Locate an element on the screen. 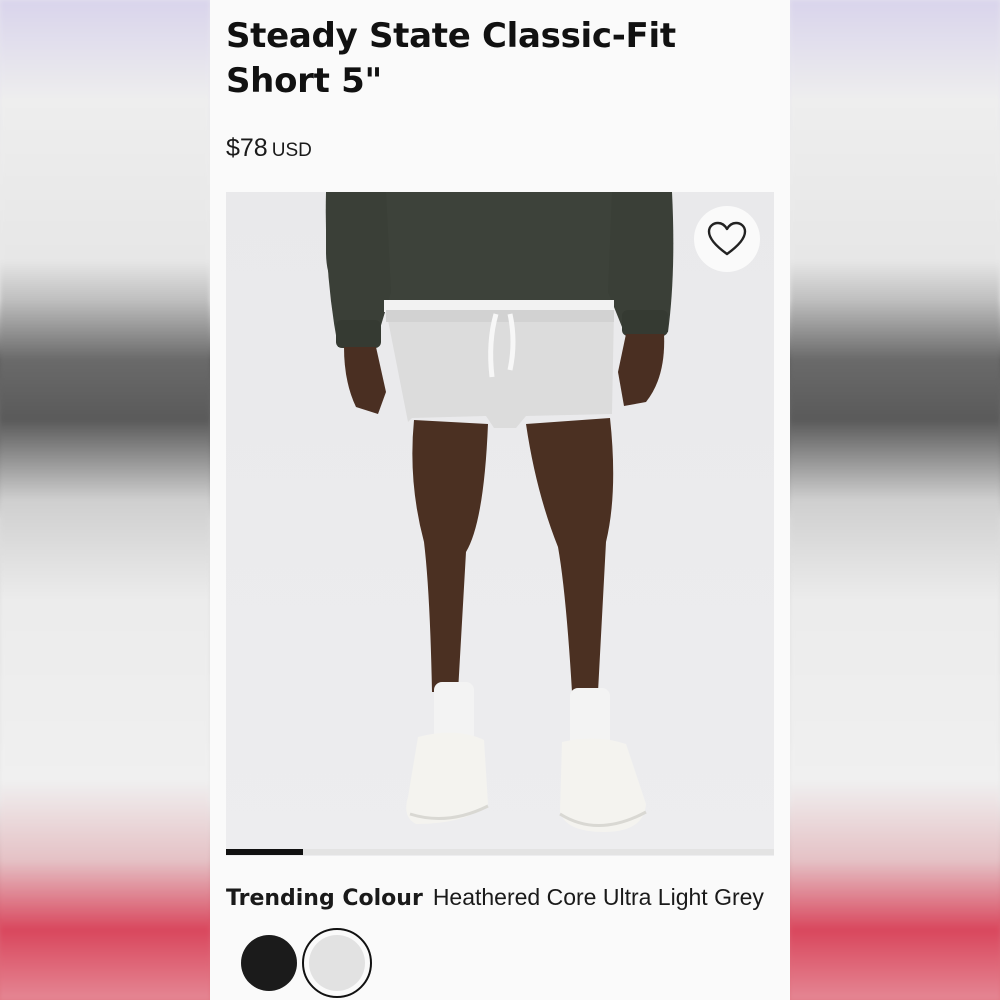 The image size is (1000, 1000). product-title: Steady State Classic-Fit Short 5" is located at coordinates (451, 58).